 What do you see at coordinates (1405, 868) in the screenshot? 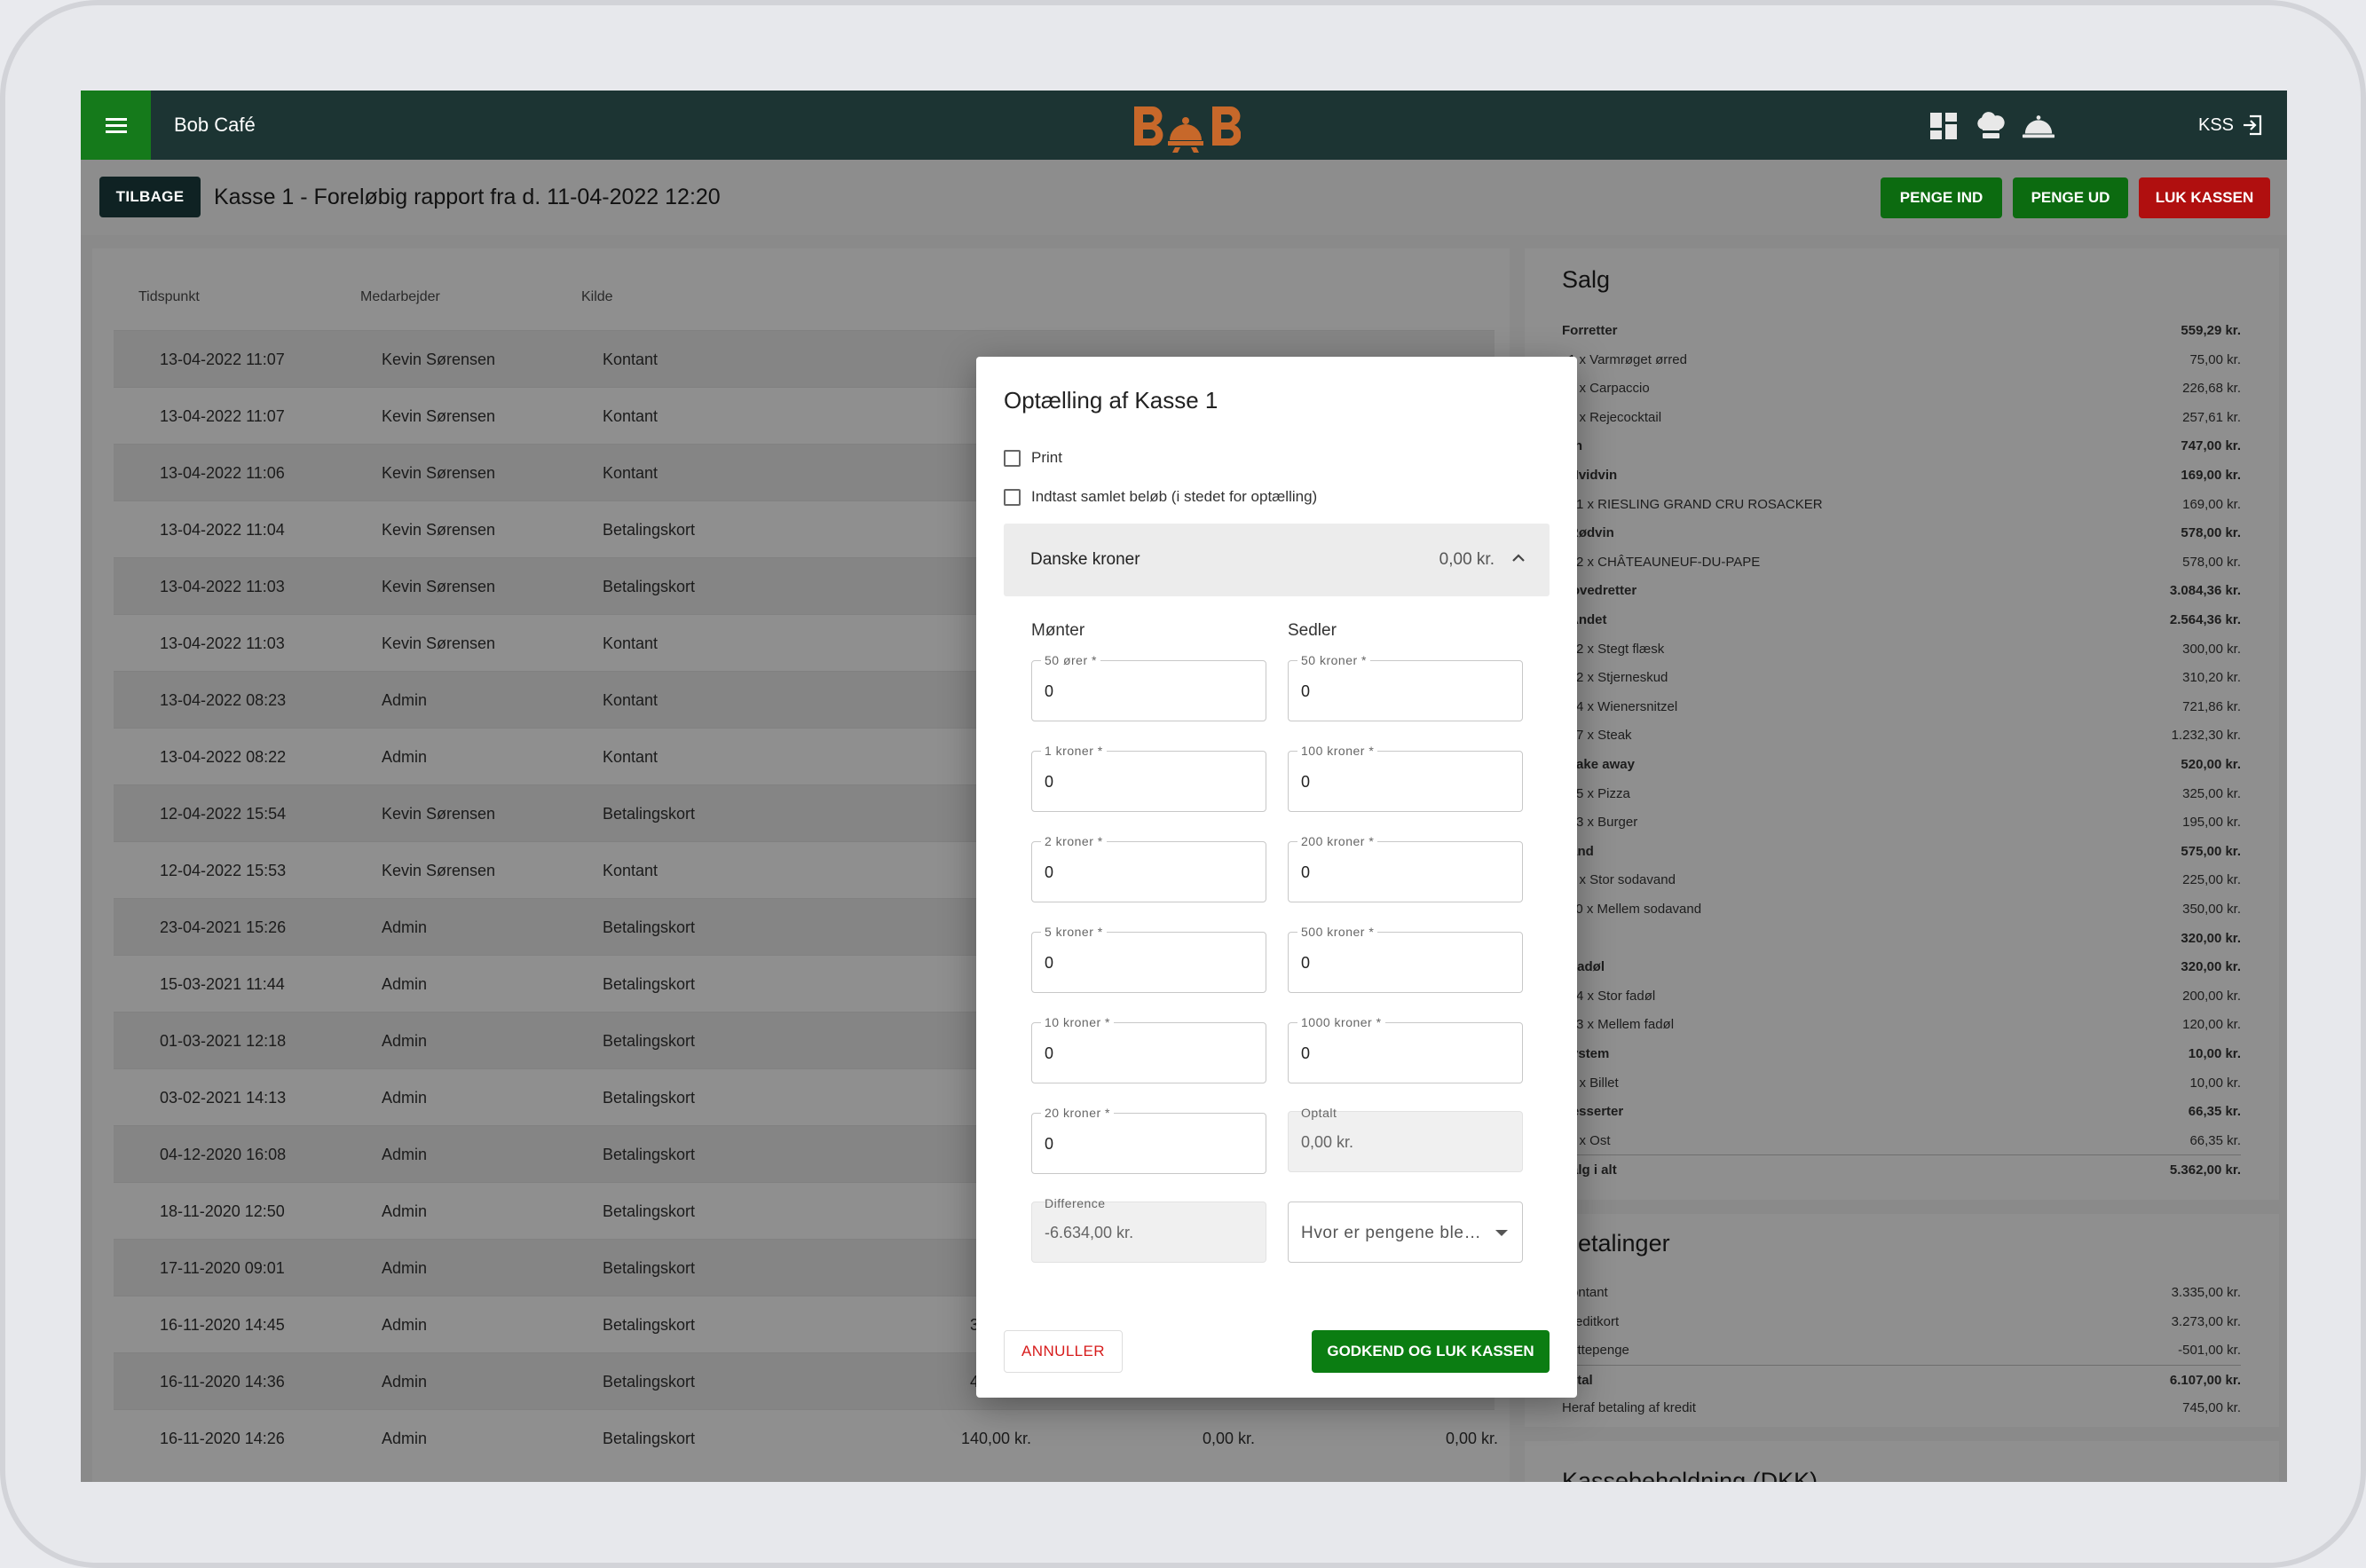
I see `note-input-2: 200 kroner * 0` at bounding box center [1405, 868].